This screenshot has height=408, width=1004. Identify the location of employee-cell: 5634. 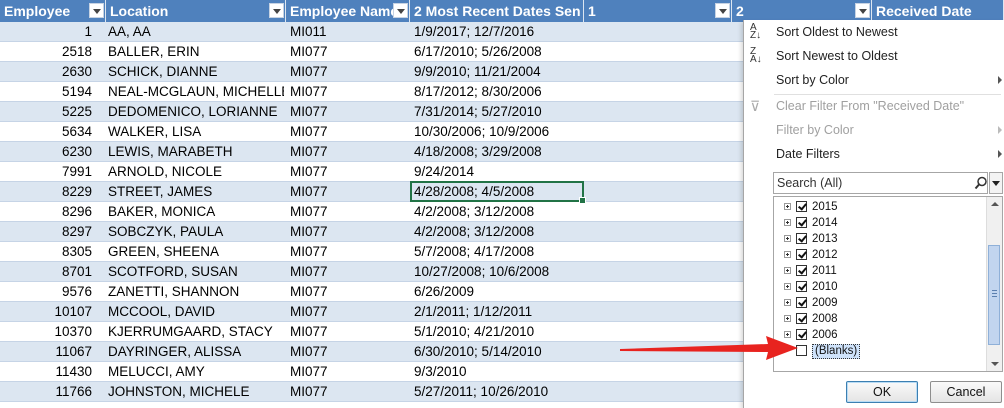
(50, 131).